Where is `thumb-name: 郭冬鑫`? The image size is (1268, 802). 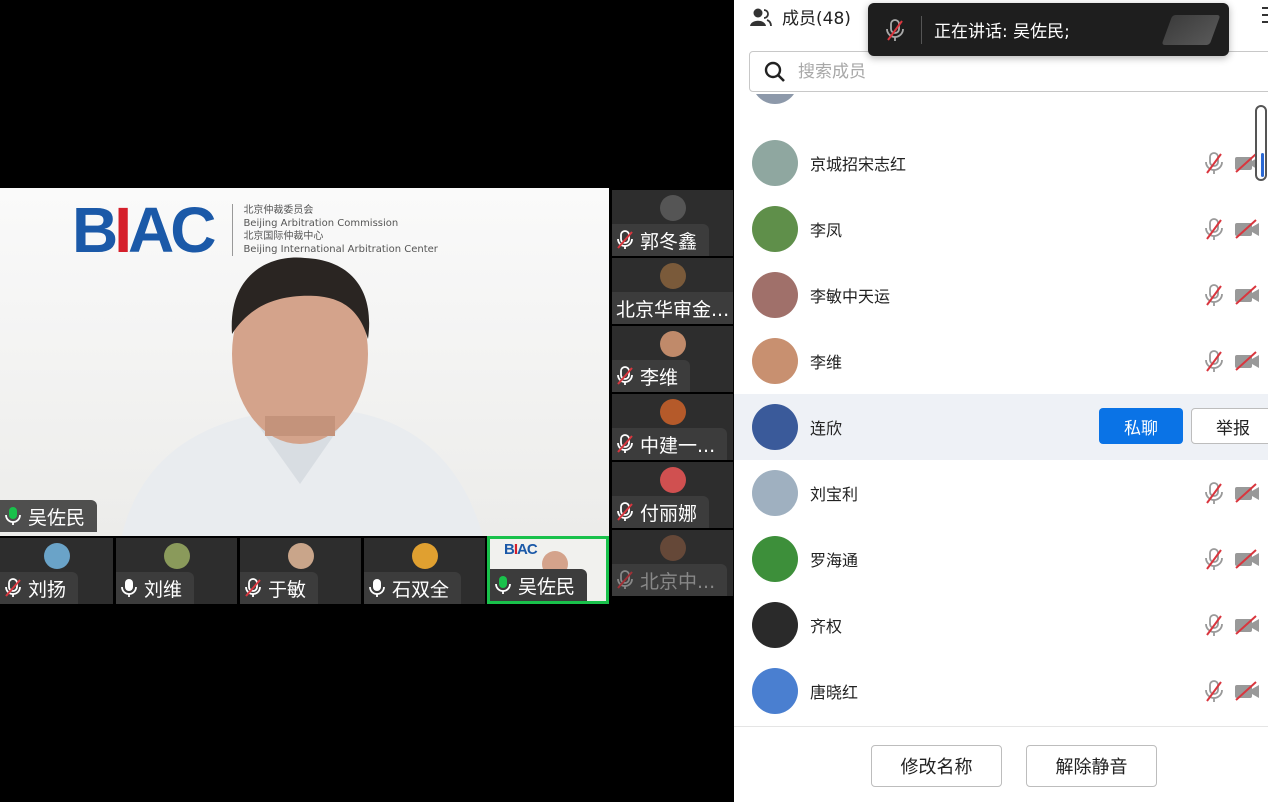
thumb-name: 郭冬鑫 is located at coordinates (669, 241).